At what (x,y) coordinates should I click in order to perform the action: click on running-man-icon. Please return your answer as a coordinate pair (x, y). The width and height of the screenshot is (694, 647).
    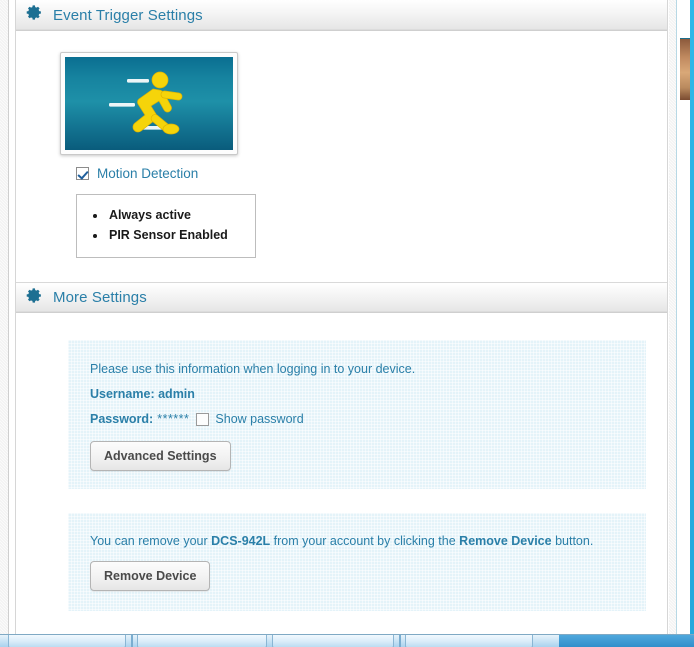
    Looking at the image, I should click on (146, 102).